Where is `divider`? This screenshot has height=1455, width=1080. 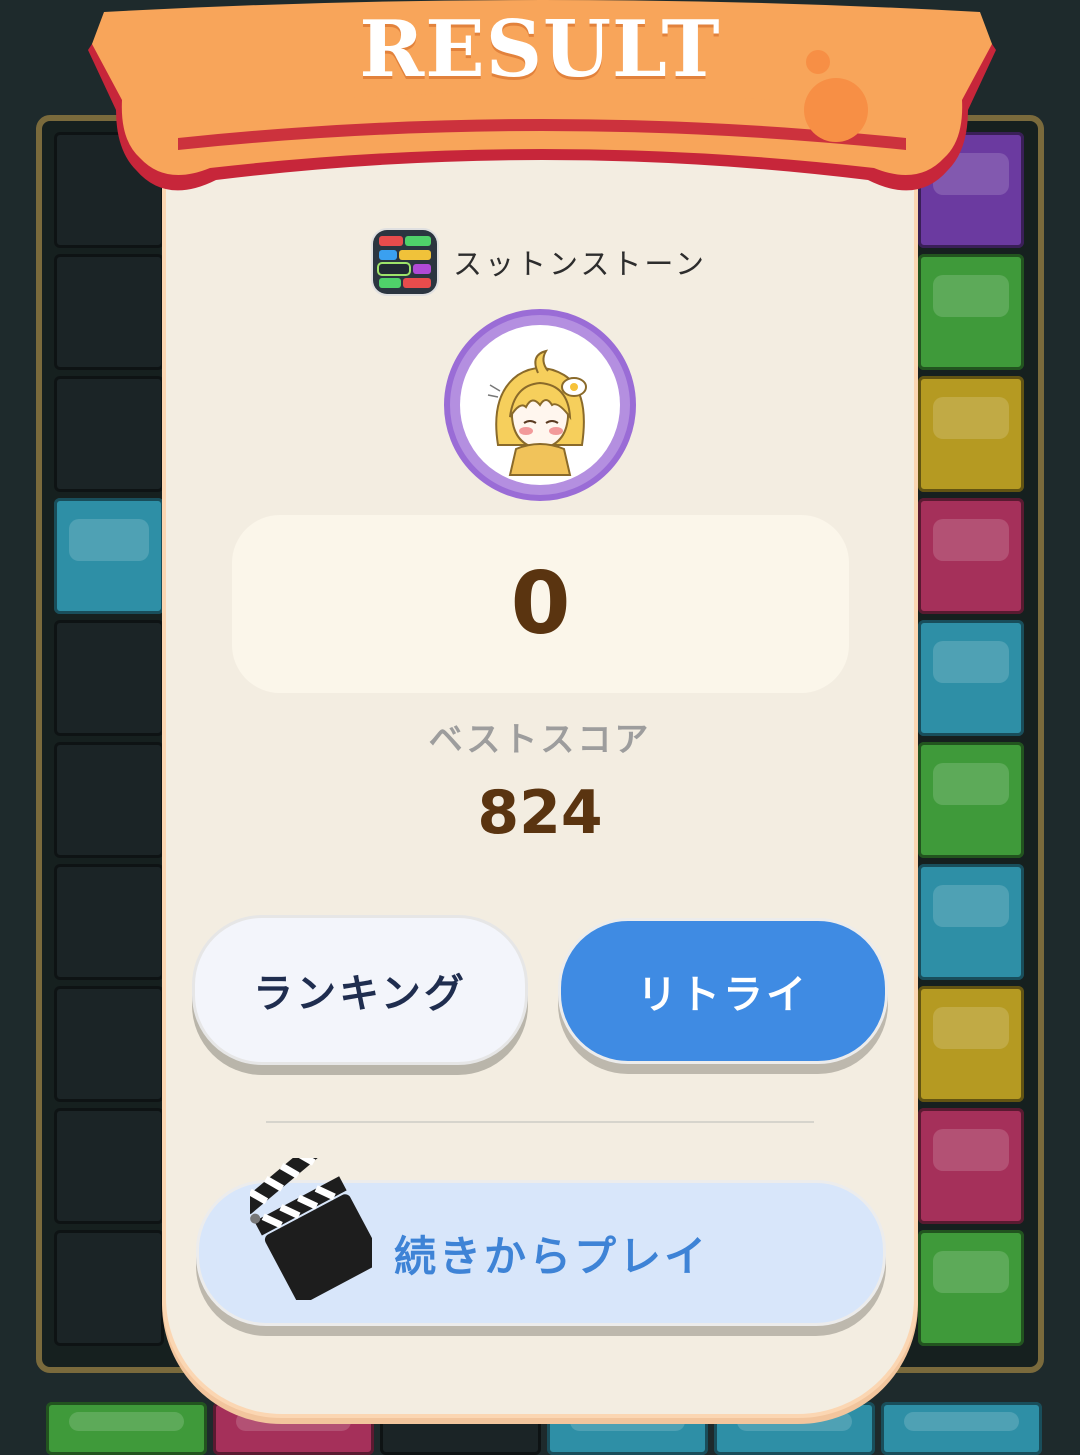 divider is located at coordinates (540, 1122).